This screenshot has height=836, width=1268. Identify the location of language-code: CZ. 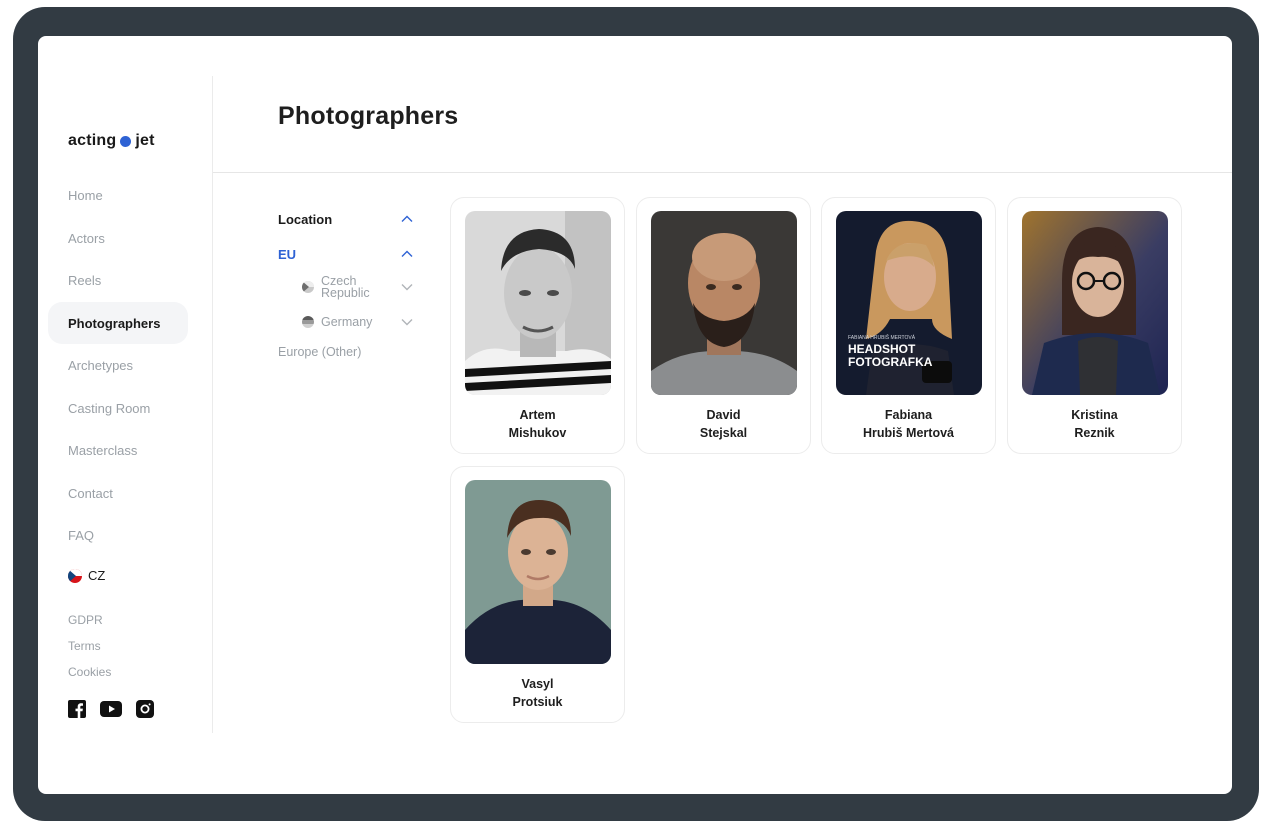
(97, 575).